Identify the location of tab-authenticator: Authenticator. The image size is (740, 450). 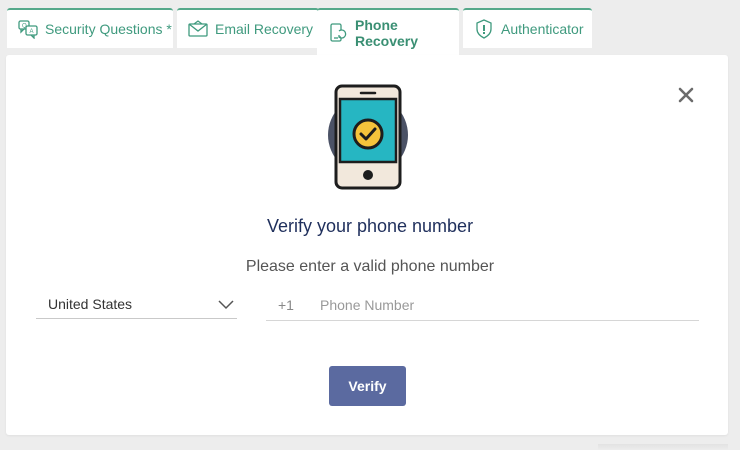
(527, 28).